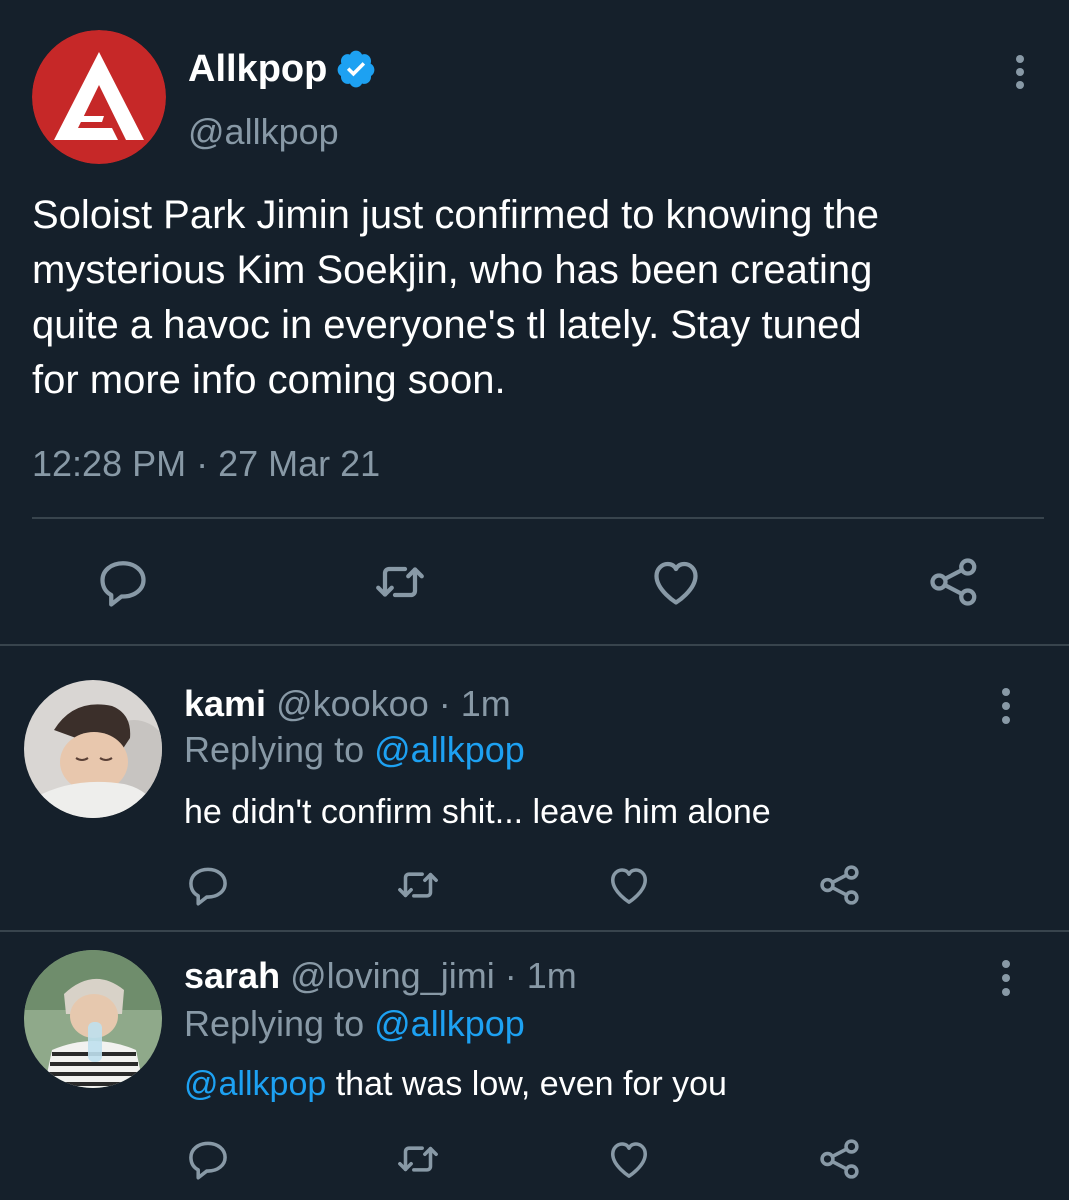  I want to click on tweet-timestamp: 12:28 PM · 27 Mar 21, so click(206, 464).